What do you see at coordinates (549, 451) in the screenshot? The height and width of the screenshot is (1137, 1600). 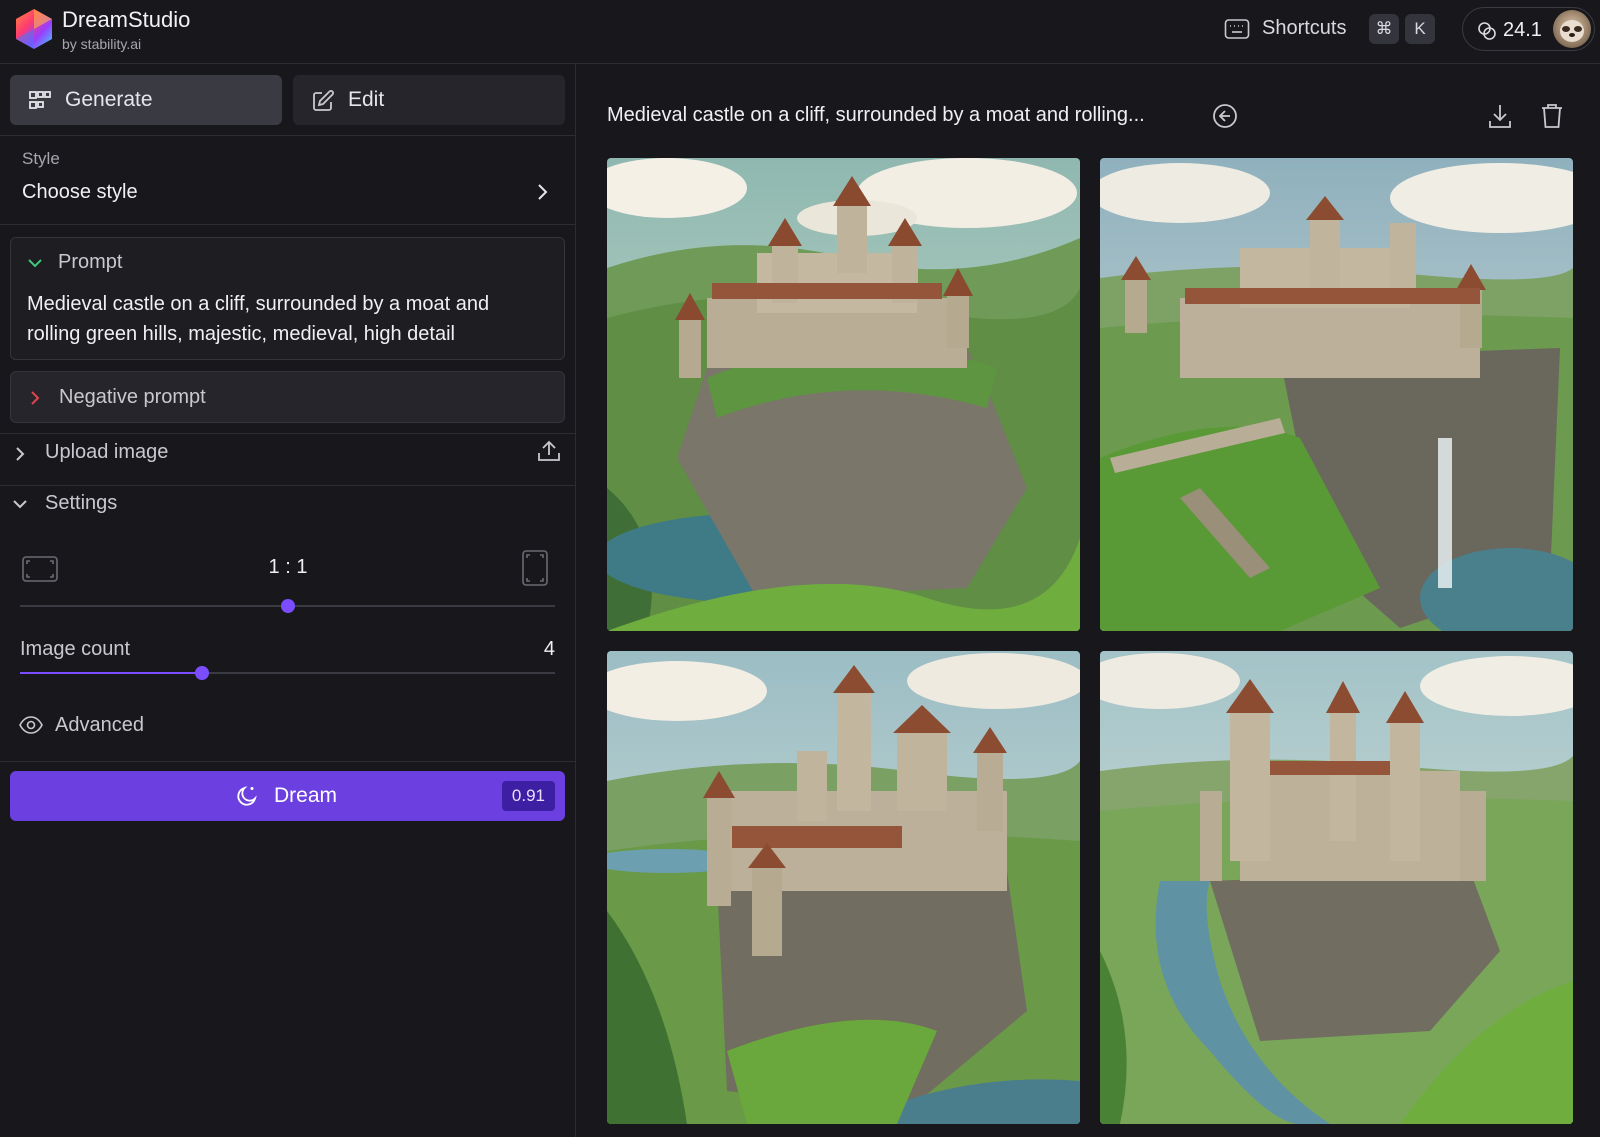 I see `upload-icon` at bounding box center [549, 451].